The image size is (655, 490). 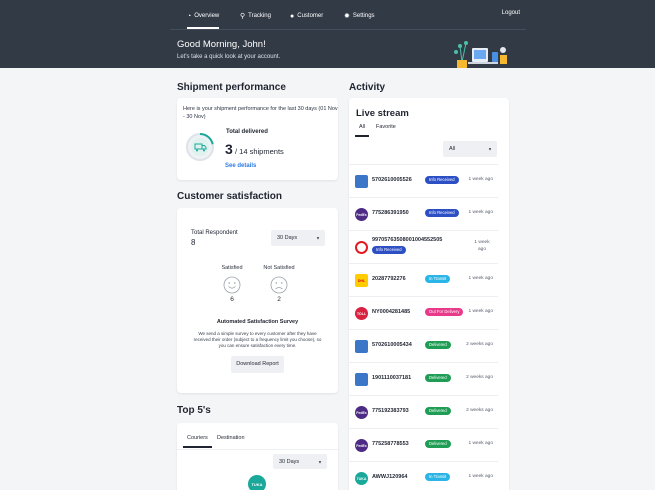 What do you see at coordinates (362, 130) in the screenshot?
I see `tab-all: All` at bounding box center [362, 130].